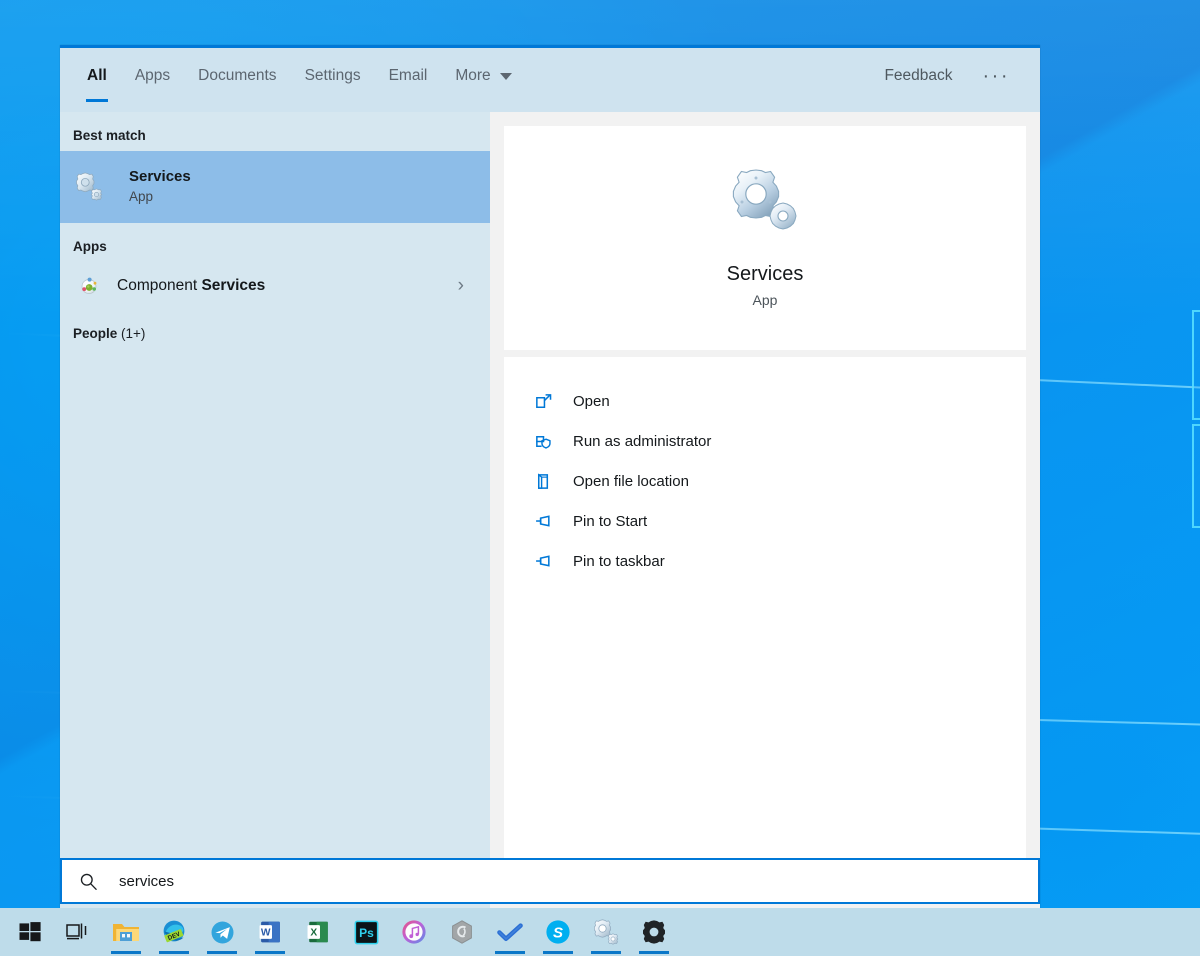  What do you see at coordinates (765, 441) in the screenshot?
I see `action-run-as-administrator: Run as administrator` at bounding box center [765, 441].